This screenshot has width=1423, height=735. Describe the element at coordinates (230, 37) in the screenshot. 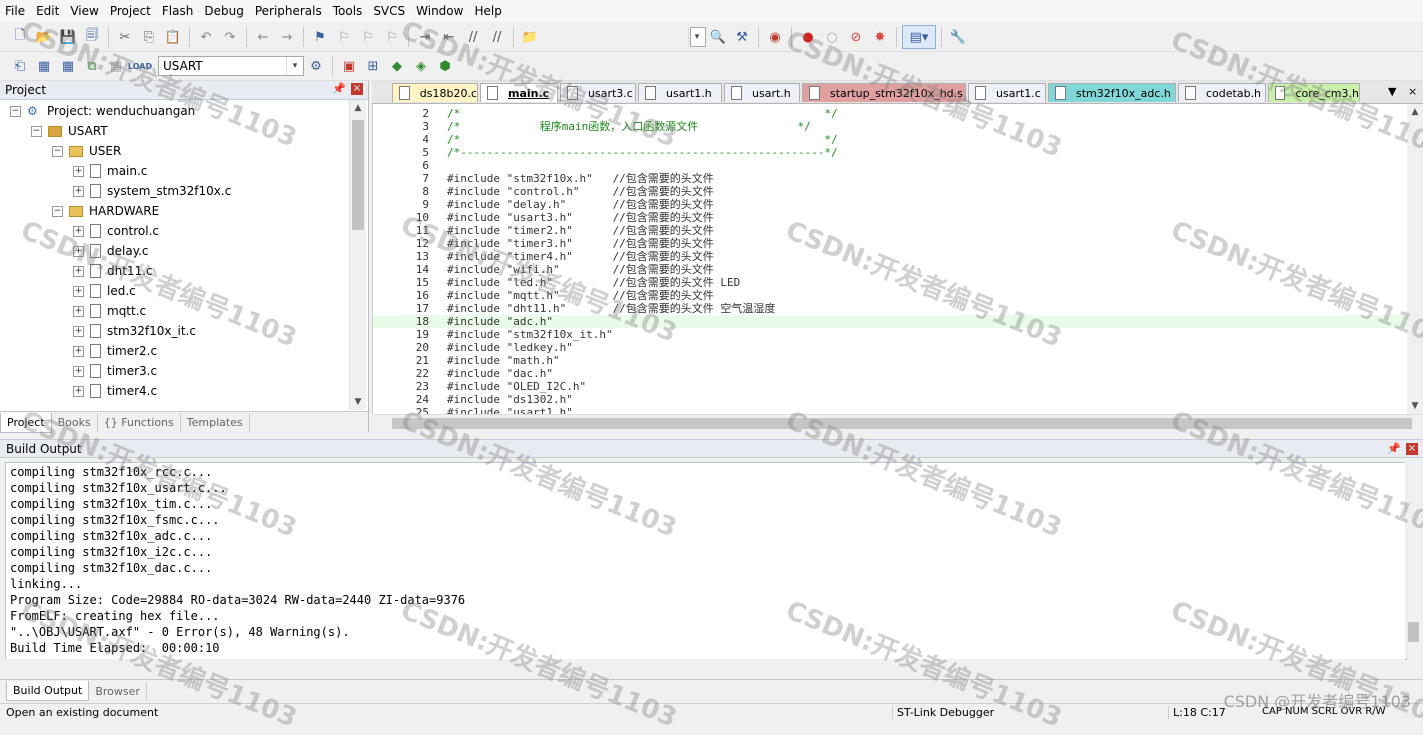

I see `redo-icon: ↷` at that location.